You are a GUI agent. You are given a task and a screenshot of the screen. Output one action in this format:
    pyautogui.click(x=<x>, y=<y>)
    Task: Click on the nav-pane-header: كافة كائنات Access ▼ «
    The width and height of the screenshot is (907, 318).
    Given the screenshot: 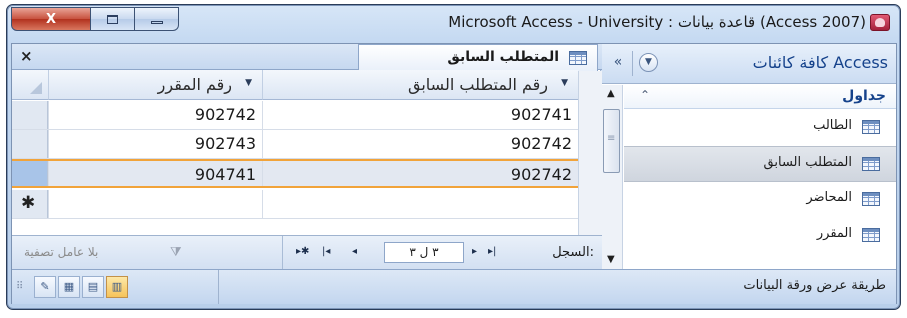 What is the action you would take?
    pyautogui.click(x=748, y=64)
    